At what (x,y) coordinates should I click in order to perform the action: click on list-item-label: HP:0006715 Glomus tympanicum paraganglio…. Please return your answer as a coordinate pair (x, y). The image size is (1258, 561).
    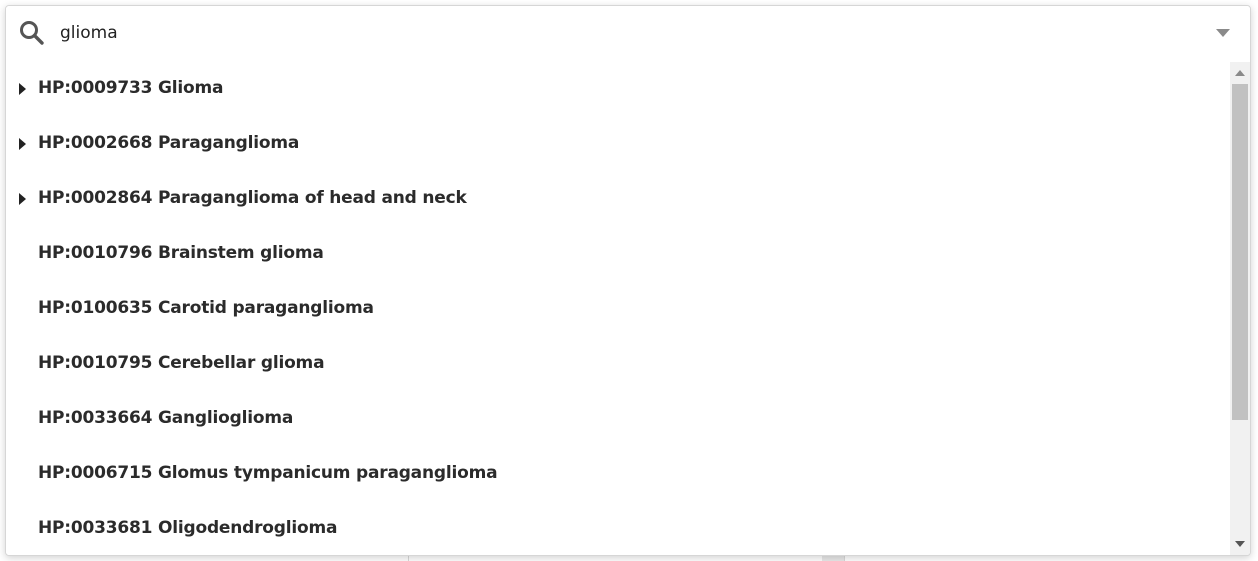
    Looking at the image, I should click on (268, 473).